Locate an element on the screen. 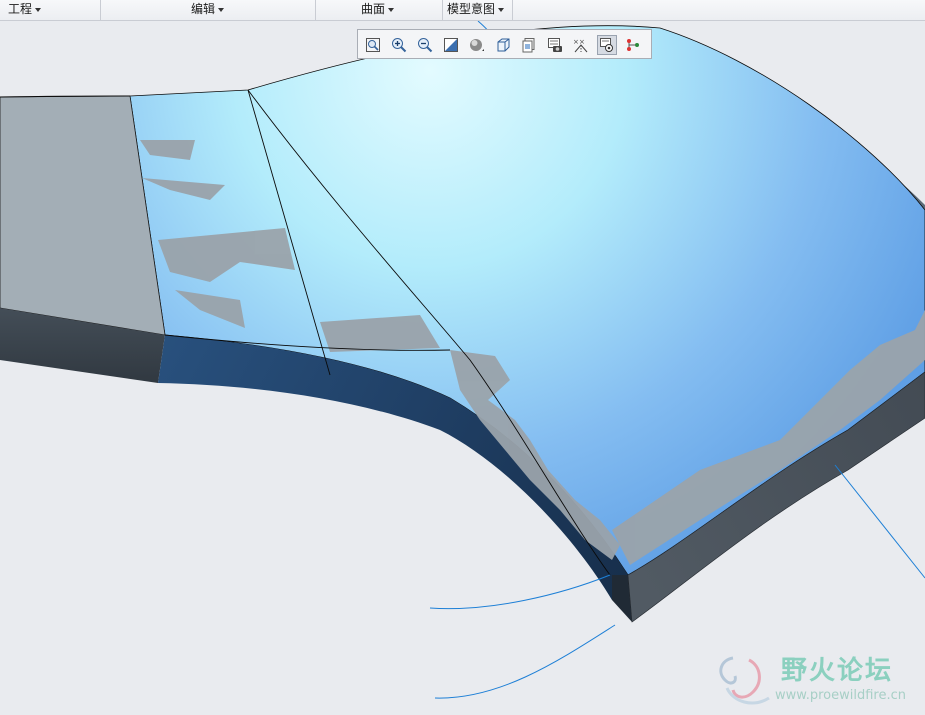 The image size is (925, 715). menu-surface: 曲面 is located at coordinates (379, 10).